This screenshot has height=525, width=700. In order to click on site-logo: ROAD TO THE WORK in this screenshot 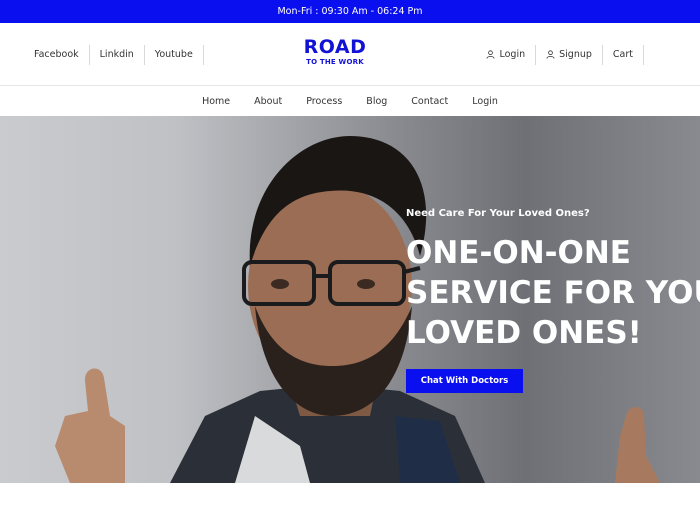, I will do `click(335, 52)`.